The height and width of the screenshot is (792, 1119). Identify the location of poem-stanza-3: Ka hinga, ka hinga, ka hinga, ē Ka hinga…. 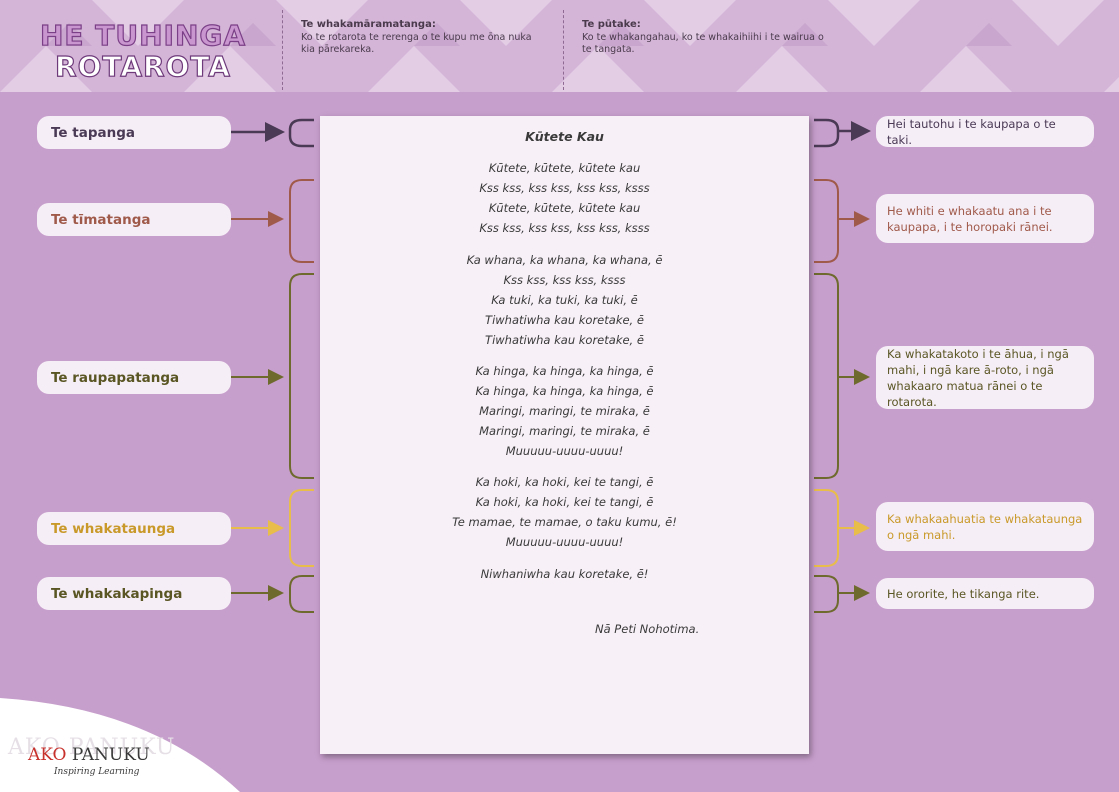
(564, 411).